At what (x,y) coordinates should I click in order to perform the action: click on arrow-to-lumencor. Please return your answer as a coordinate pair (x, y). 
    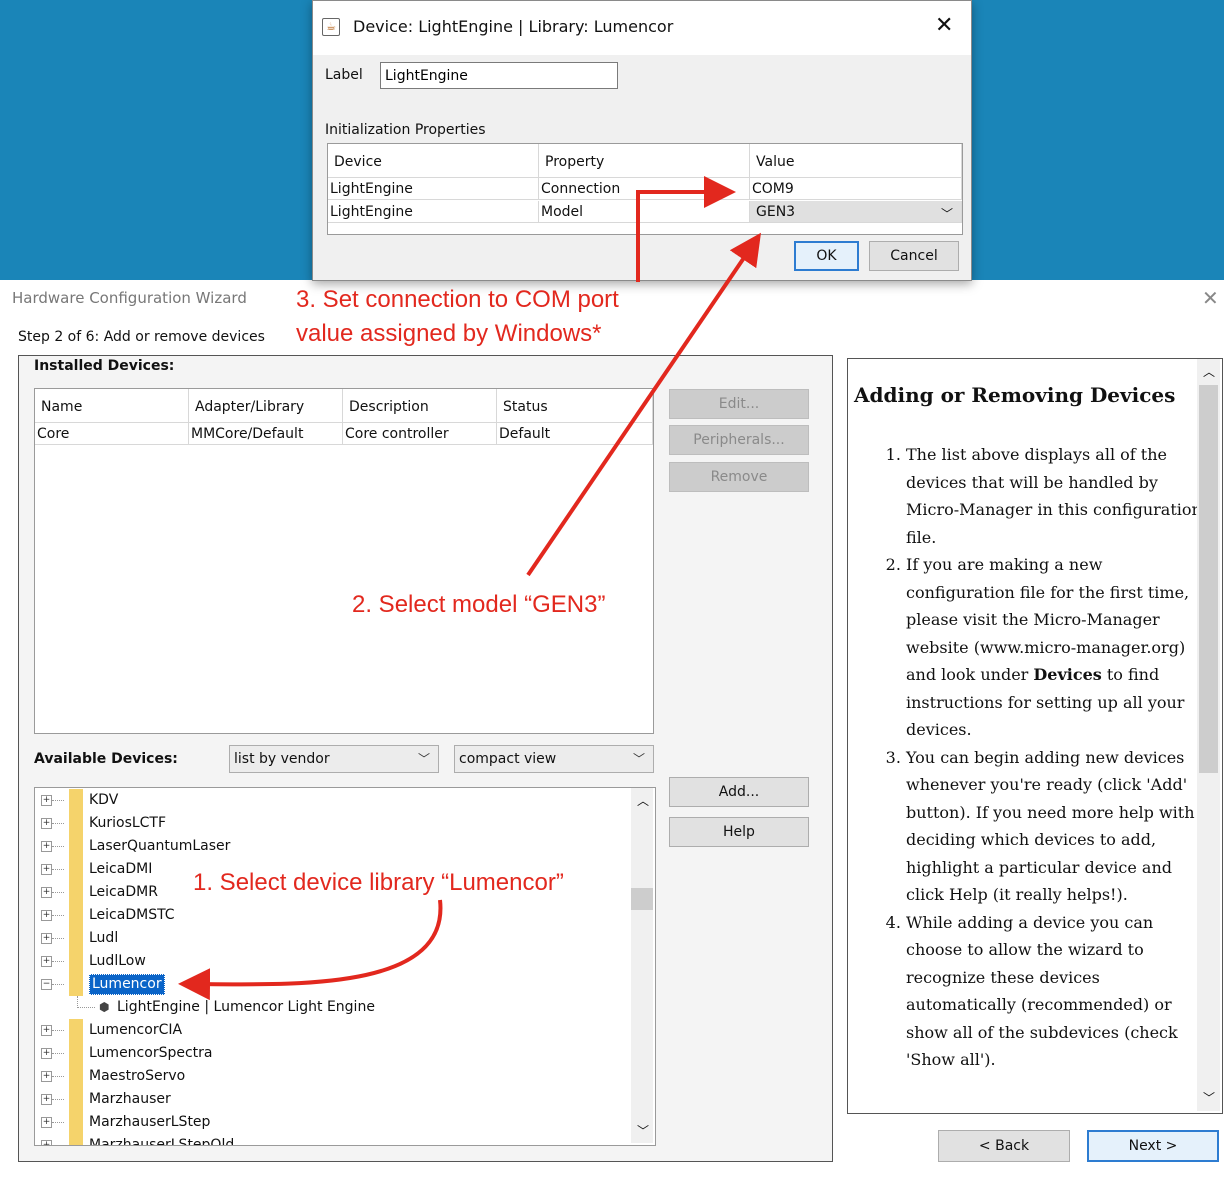
    Looking at the image, I should click on (310, 950).